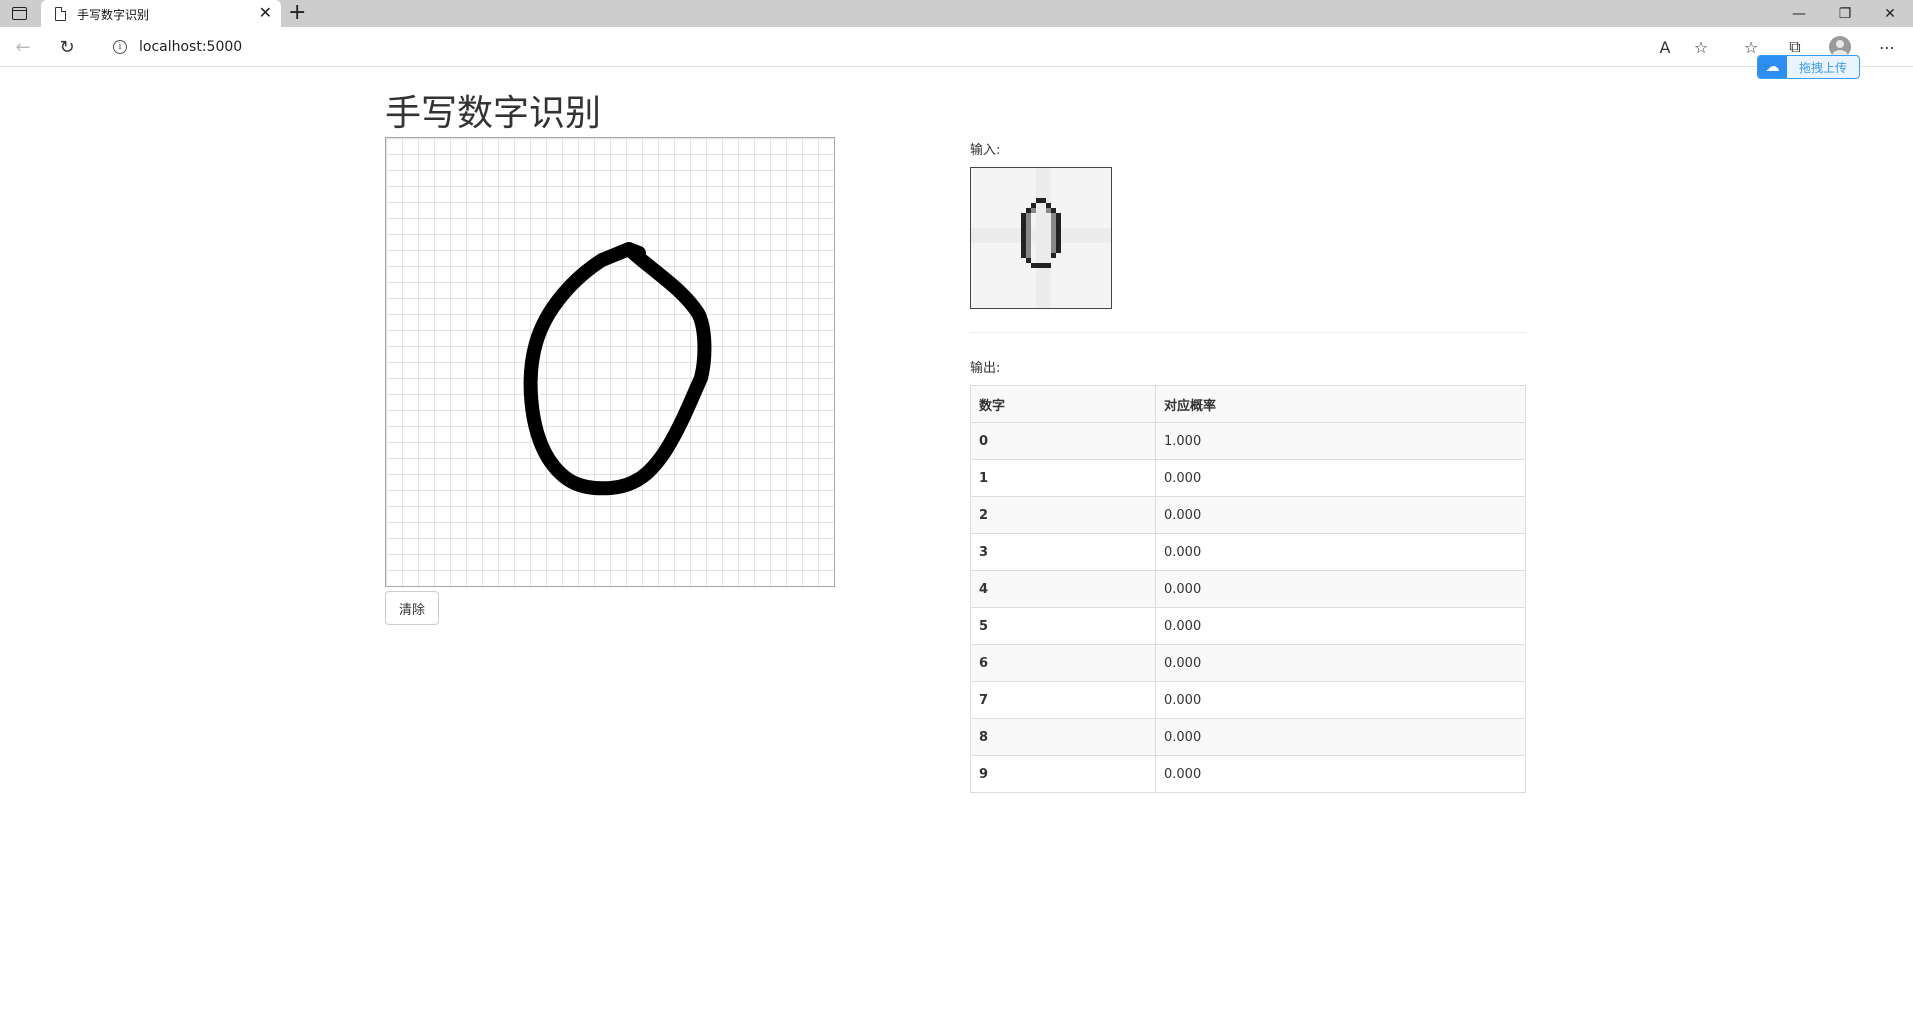 This screenshot has width=1913, height=1025. I want to click on new-tab-button: +, so click(297, 13).